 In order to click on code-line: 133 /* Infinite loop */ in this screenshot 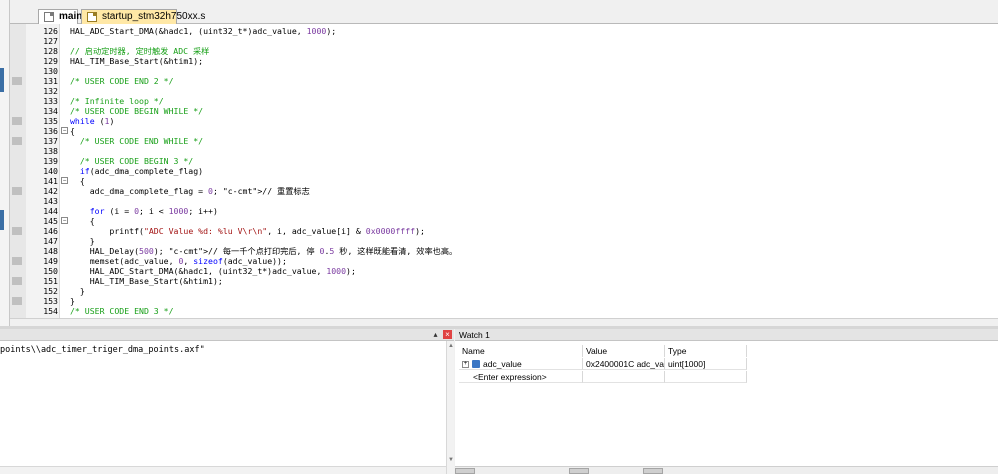, I will do `click(504, 101)`.